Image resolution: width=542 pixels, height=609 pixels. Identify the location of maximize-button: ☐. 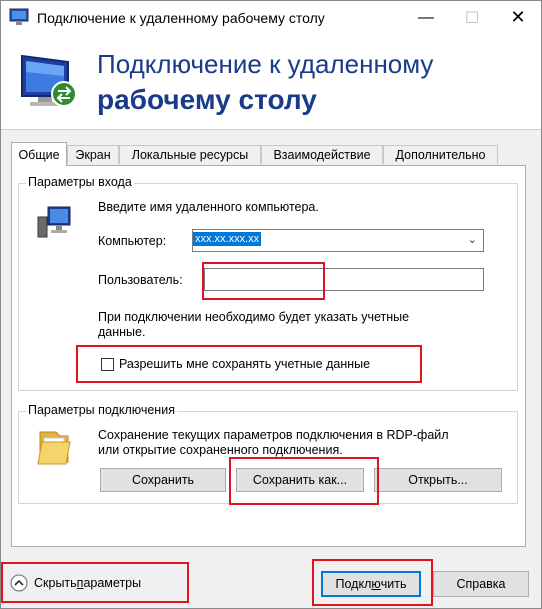
(472, 17).